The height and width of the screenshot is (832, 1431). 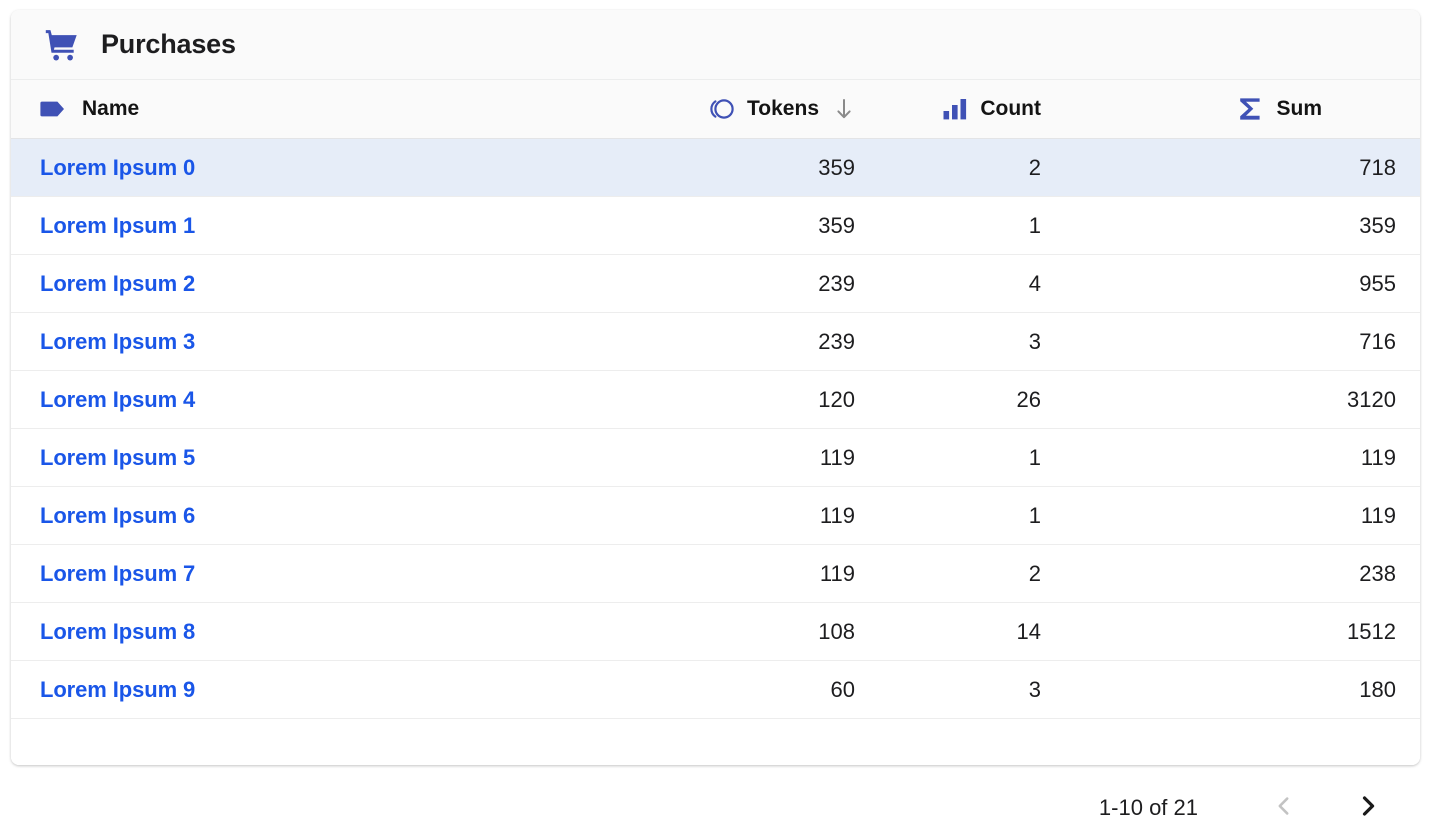 I want to click on cell-sum: 238, so click(x=1377, y=573).